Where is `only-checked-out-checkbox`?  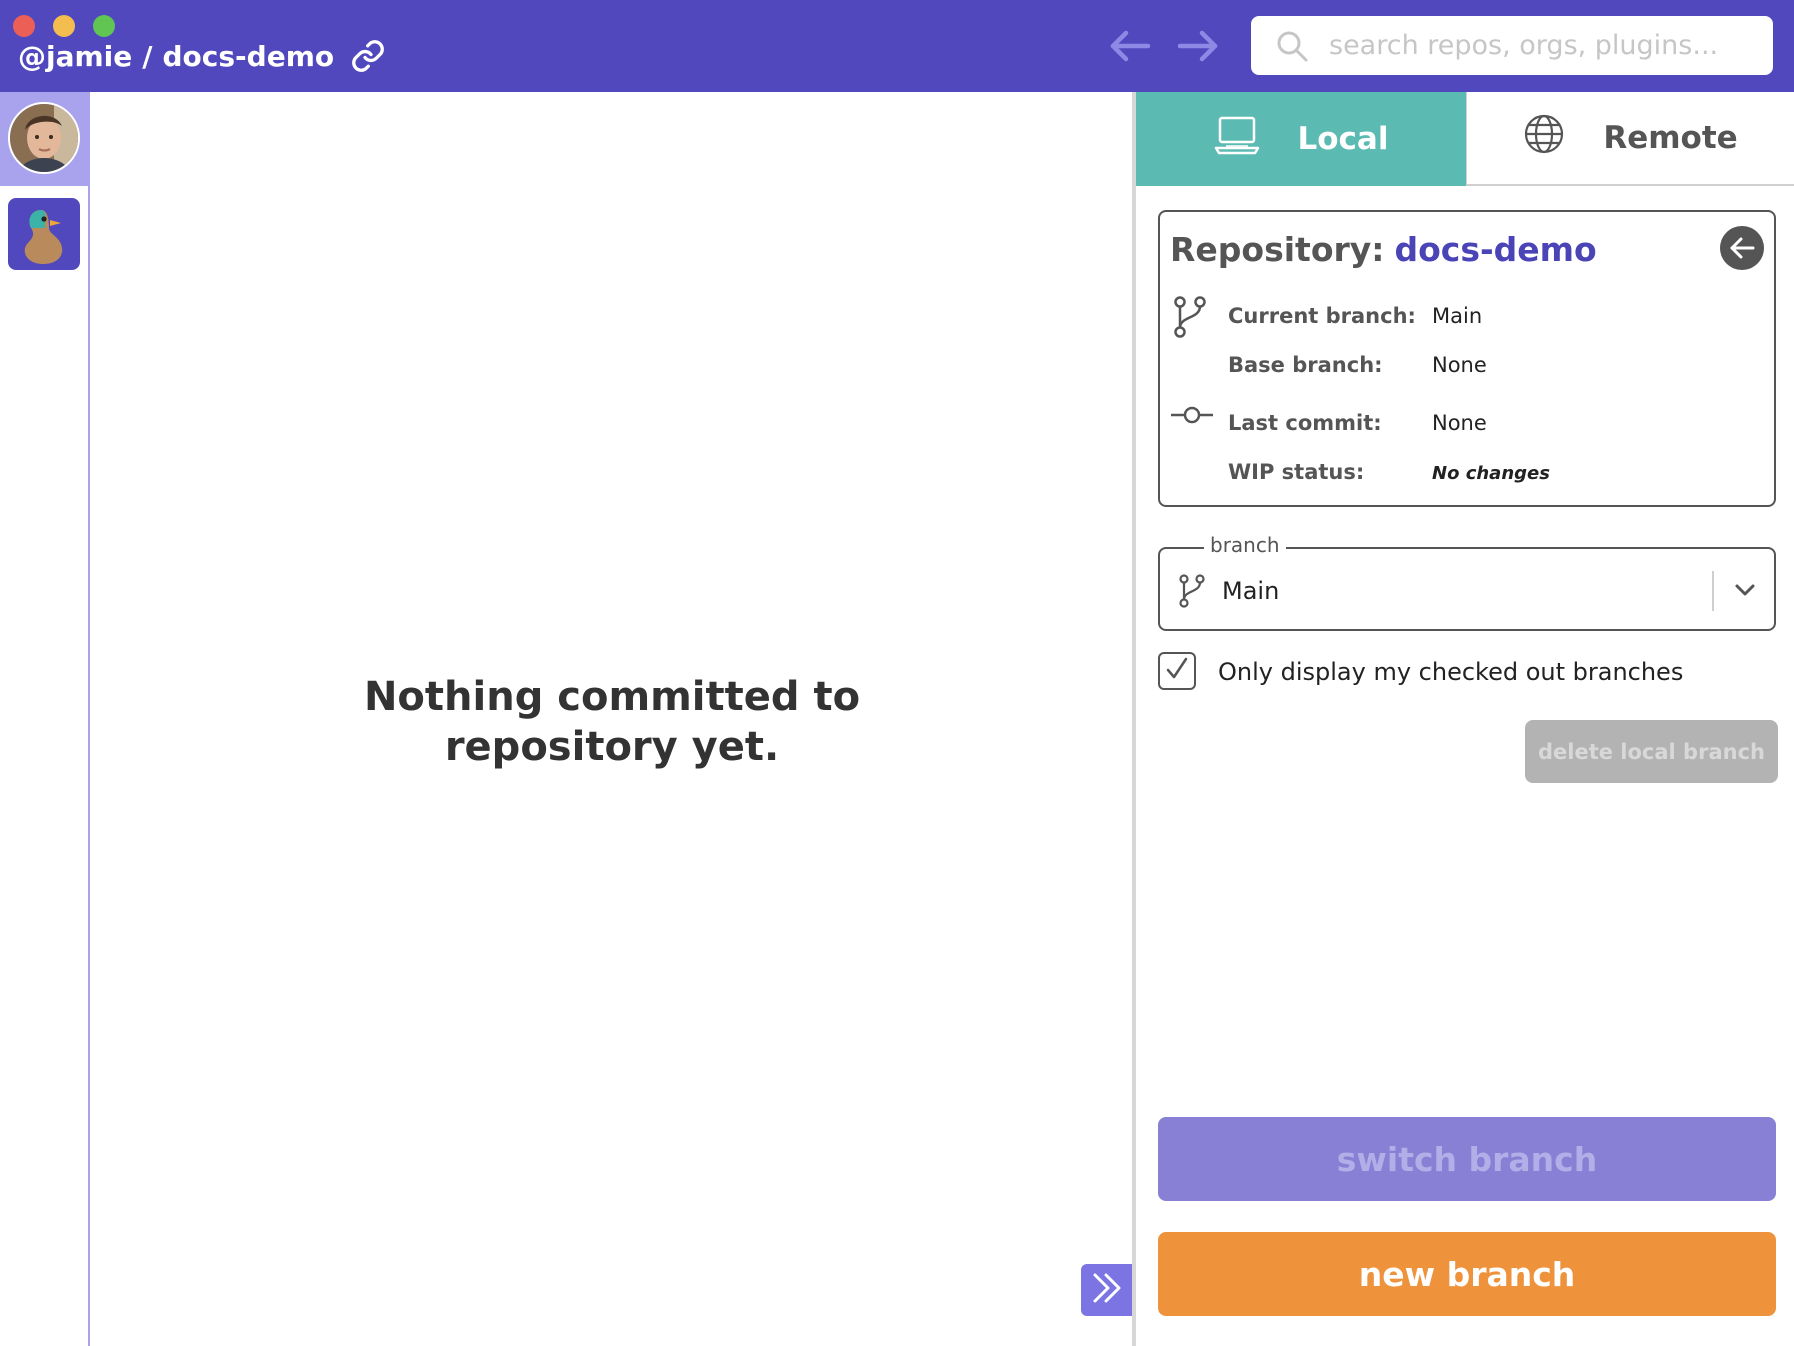
only-checked-out-checkbox is located at coordinates (1177, 671).